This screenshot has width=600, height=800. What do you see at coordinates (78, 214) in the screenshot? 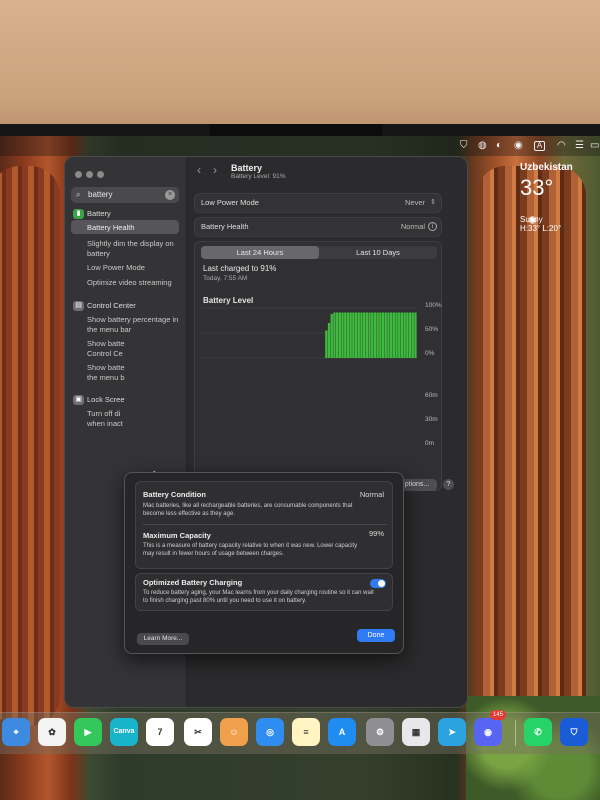
I see `battery-icon: ▮` at bounding box center [78, 214].